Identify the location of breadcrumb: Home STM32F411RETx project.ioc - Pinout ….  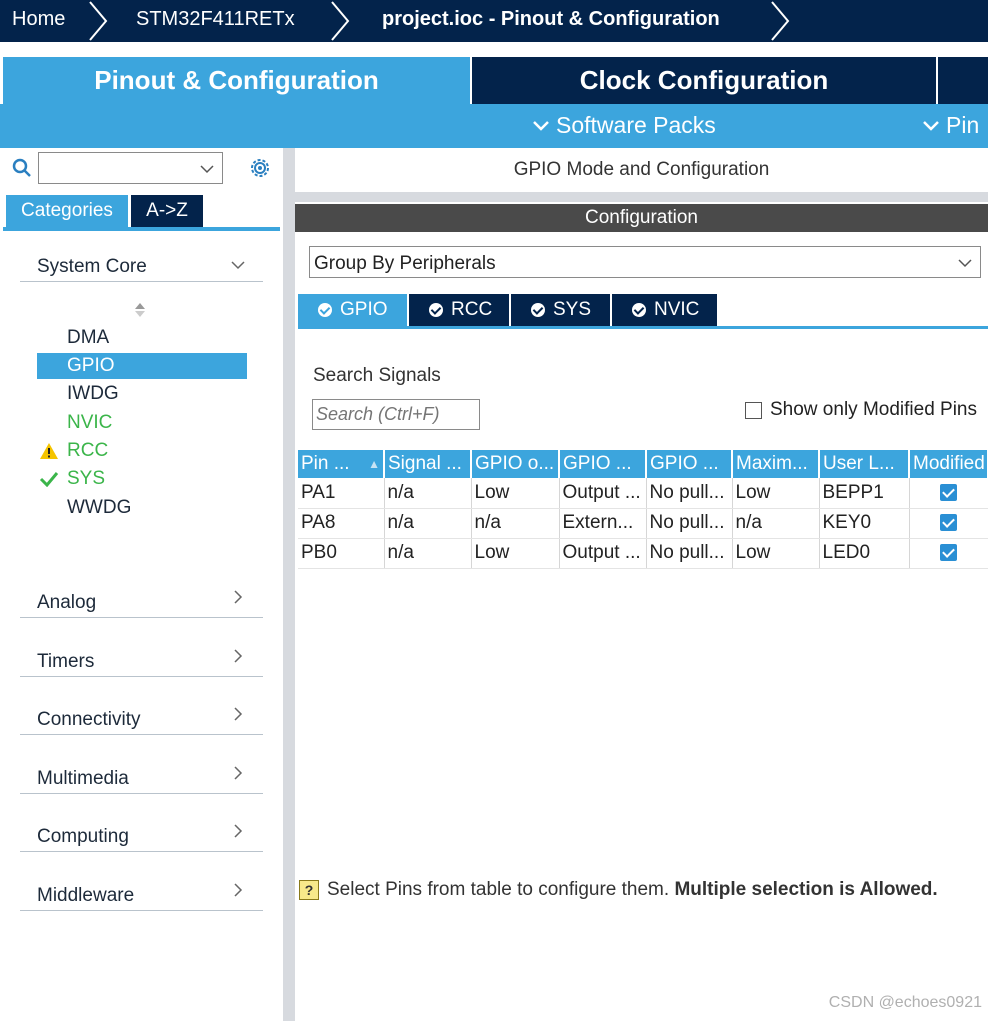
(494, 21).